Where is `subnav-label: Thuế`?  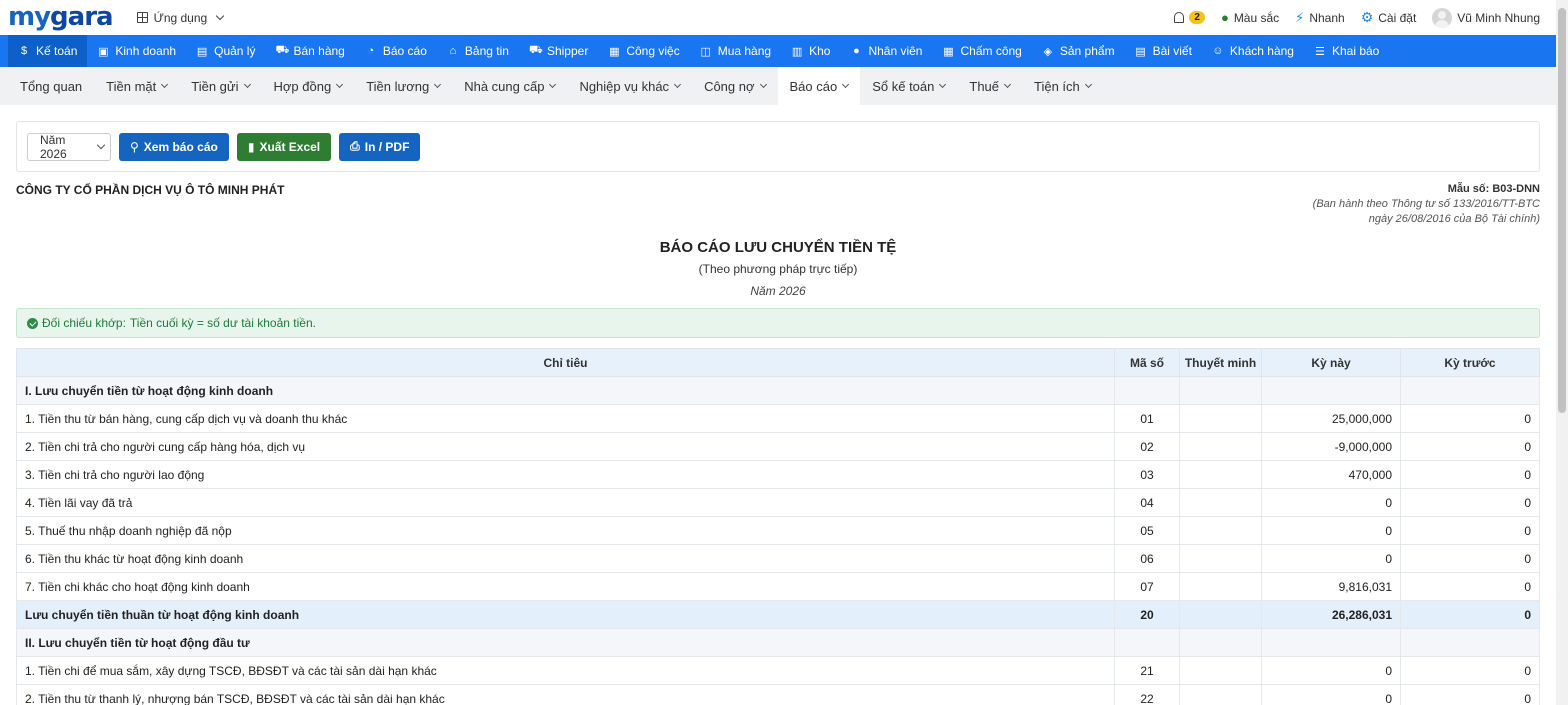
subnav-label: Thuế is located at coordinates (984, 86).